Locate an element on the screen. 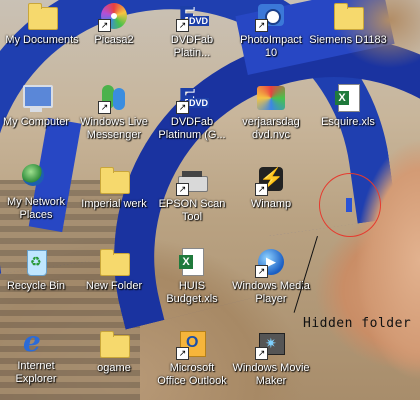 Image resolution: width=420 pixels, height=400 pixels. desktop-icon-verjaarsdag-dvd: verjaarsdag dvd.nvc is located at coordinates (271, 118).